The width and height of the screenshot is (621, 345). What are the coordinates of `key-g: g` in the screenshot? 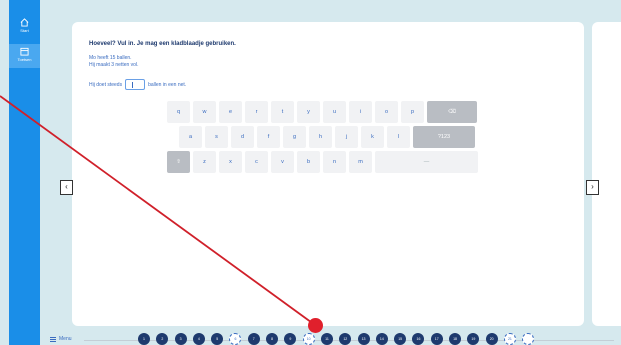 It's located at (294, 137).